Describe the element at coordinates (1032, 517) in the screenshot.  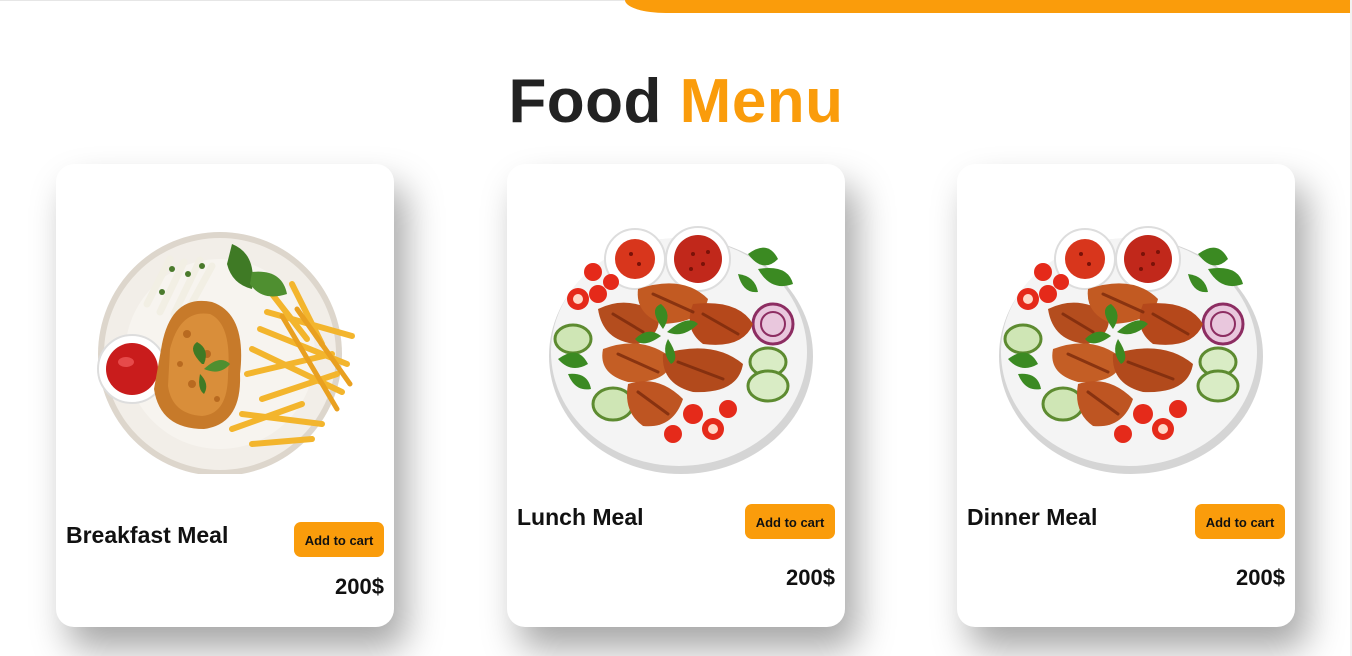
I see `menu-item-name: Dinner Meal` at that location.